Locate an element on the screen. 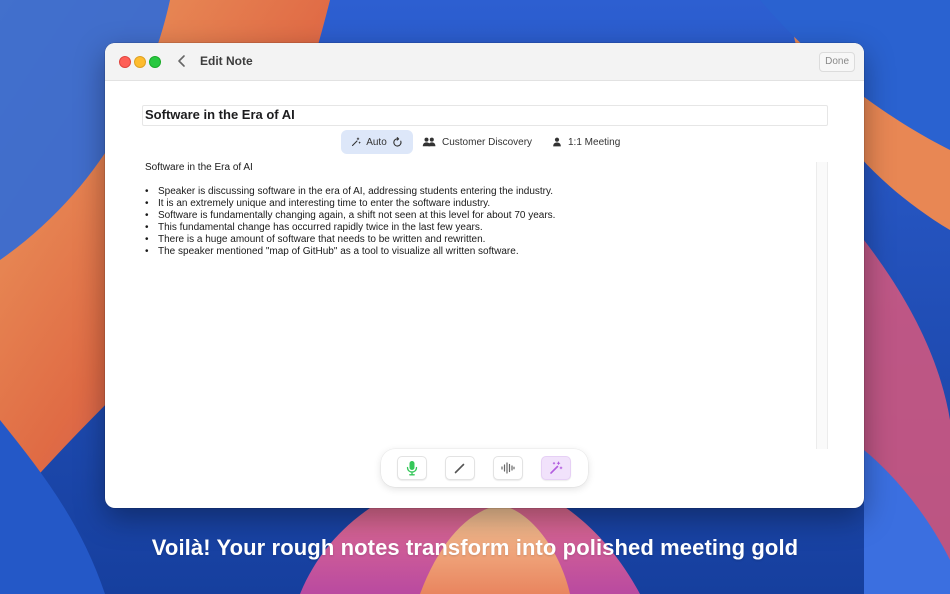  scrollbar is located at coordinates (822, 305).